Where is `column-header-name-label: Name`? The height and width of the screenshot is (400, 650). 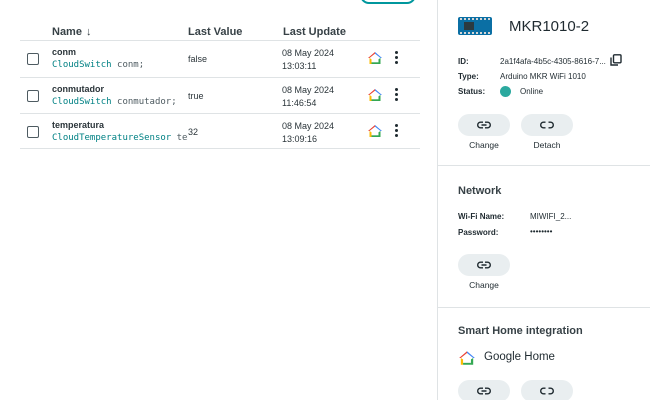 column-header-name-label: Name is located at coordinates (67, 32).